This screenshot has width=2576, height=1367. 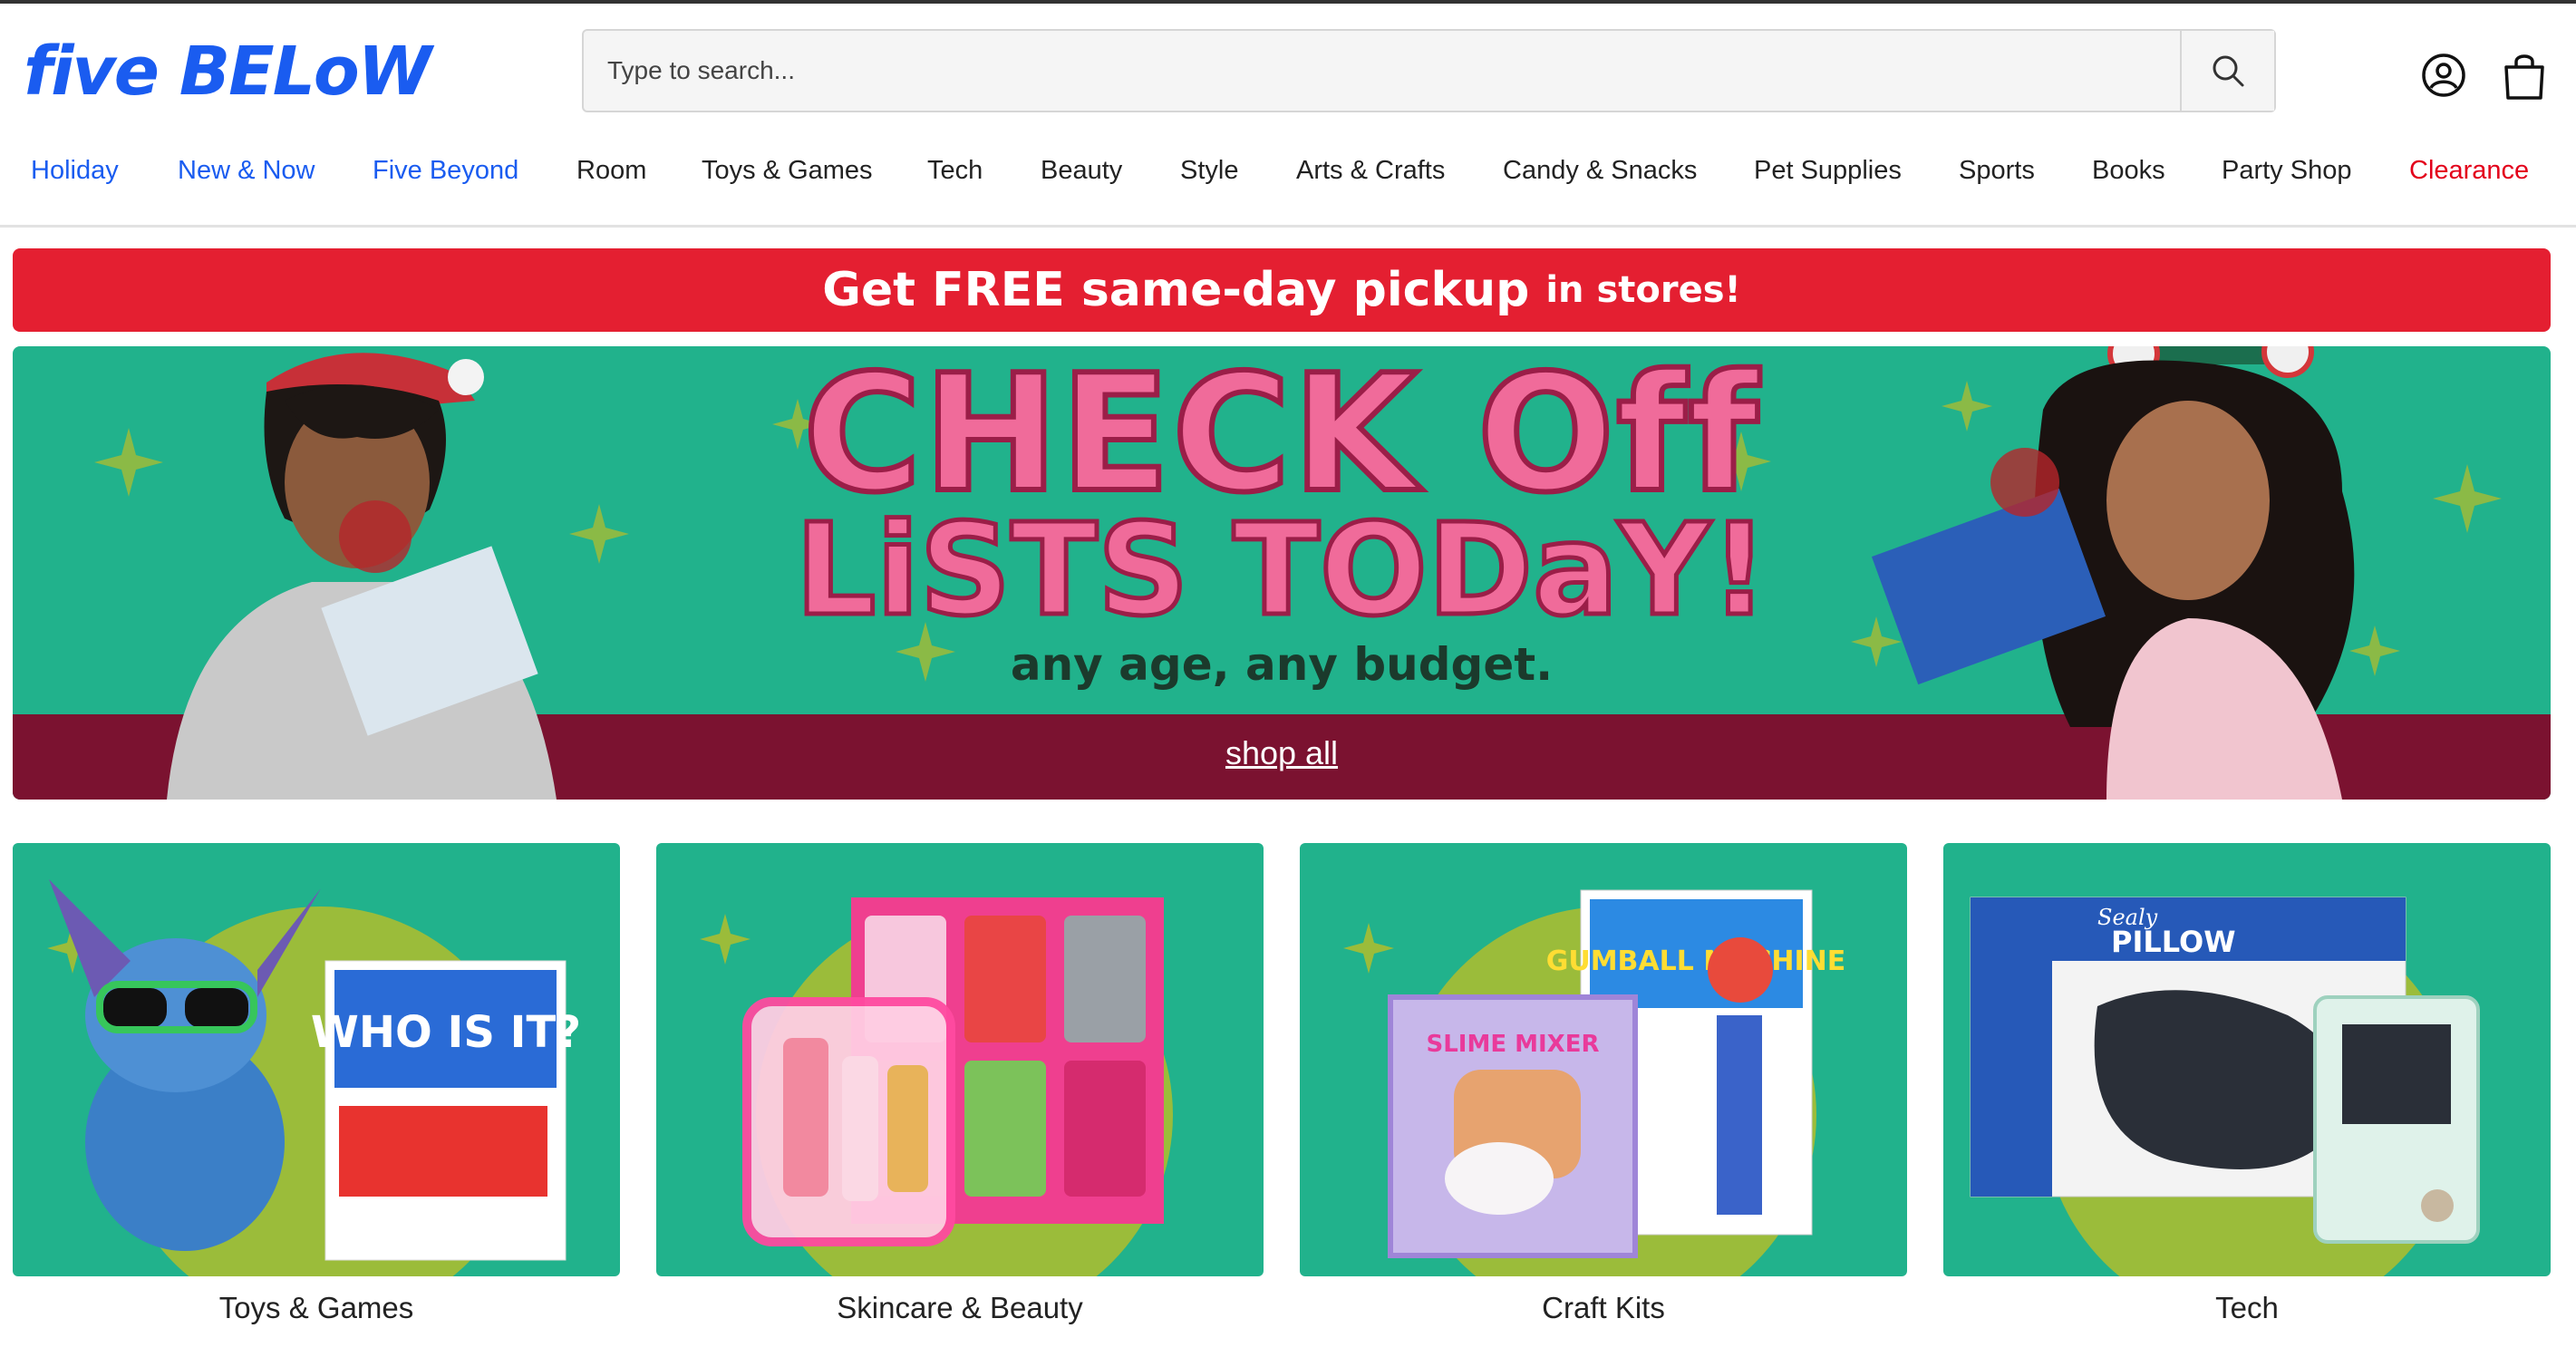 I want to click on search-icon, so click(x=2228, y=71).